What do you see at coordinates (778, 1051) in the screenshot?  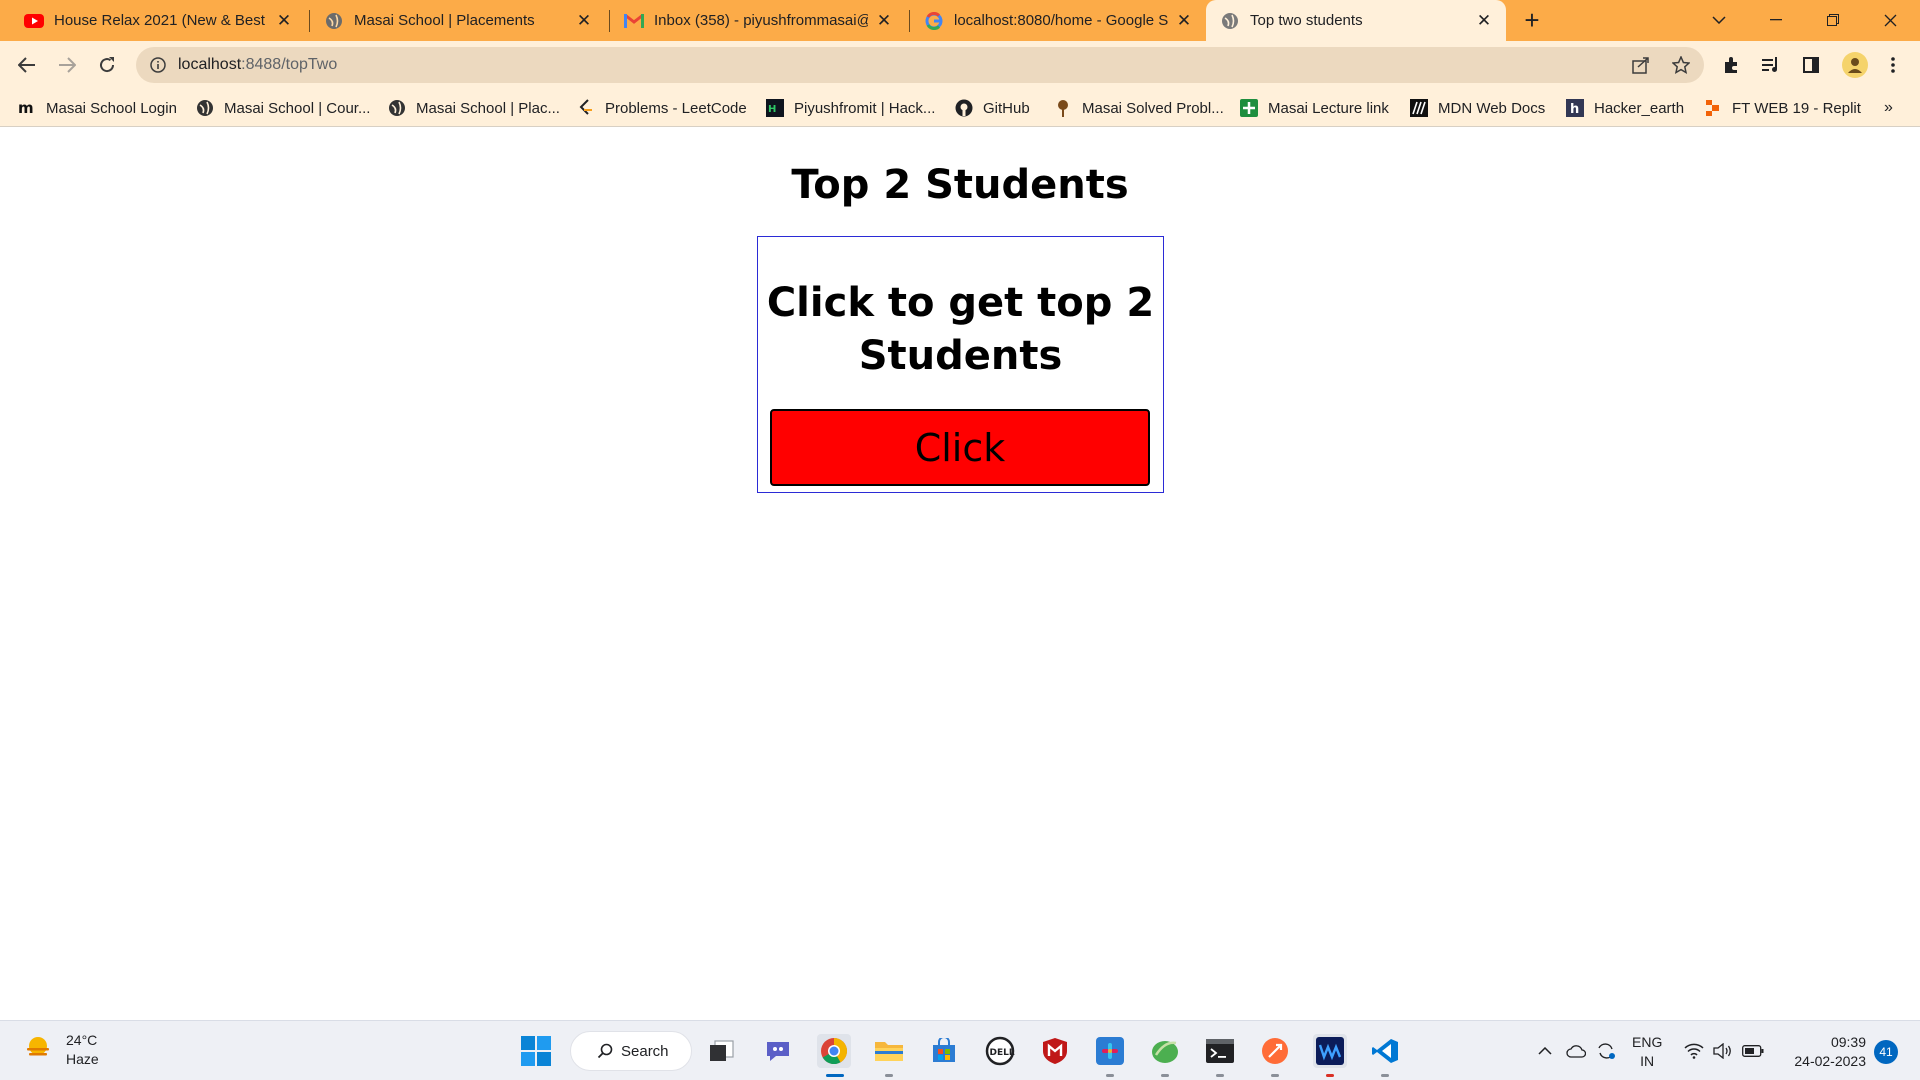 I see `teams-chat-icon` at bounding box center [778, 1051].